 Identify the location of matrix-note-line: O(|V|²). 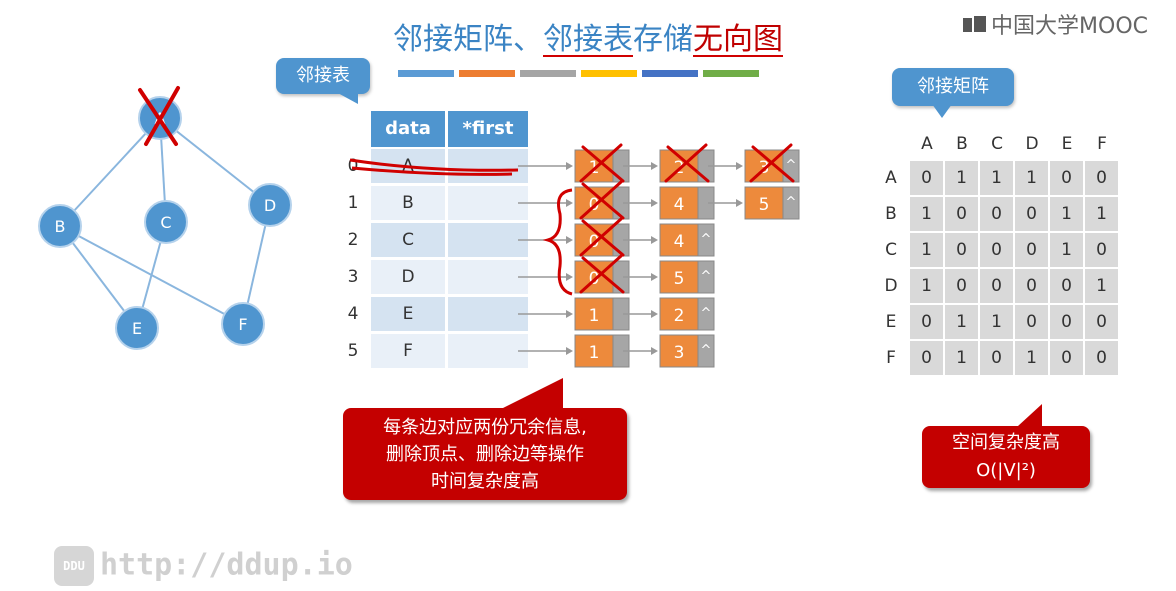
(1006, 470).